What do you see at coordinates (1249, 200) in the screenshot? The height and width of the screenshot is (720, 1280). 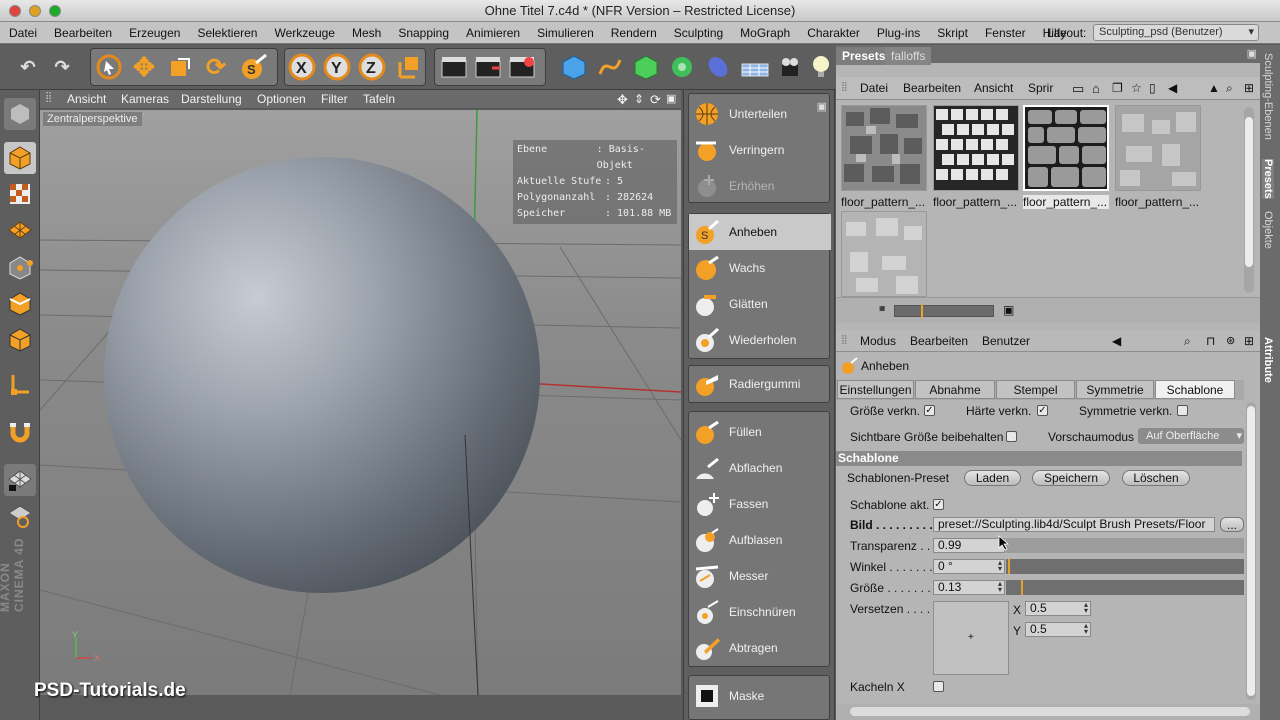 I see `presets-scrollbar` at bounding box center [1249, 200].